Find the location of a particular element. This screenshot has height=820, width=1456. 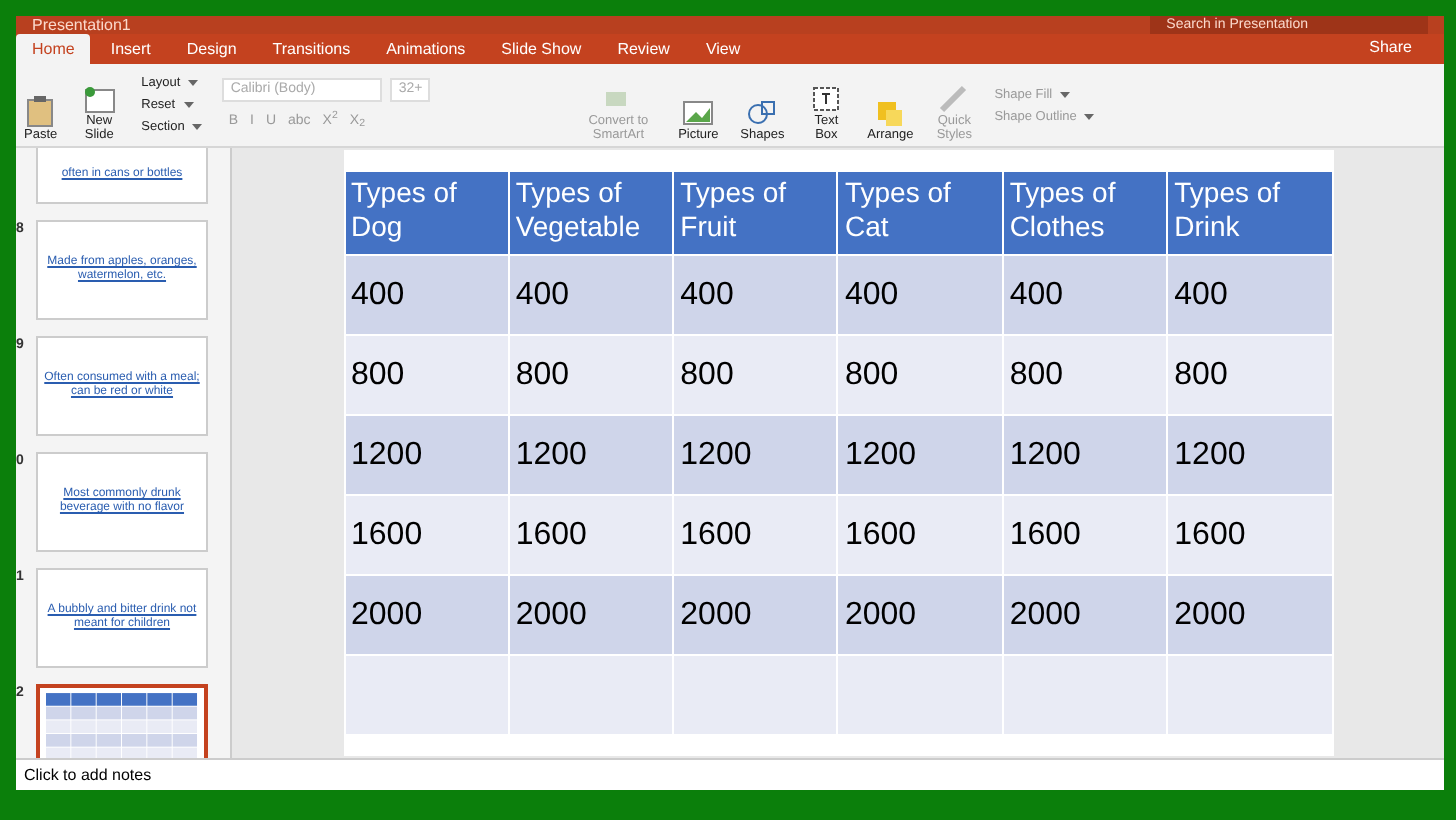

ribbon-tab: Animations is located at coordinates (426, 49).